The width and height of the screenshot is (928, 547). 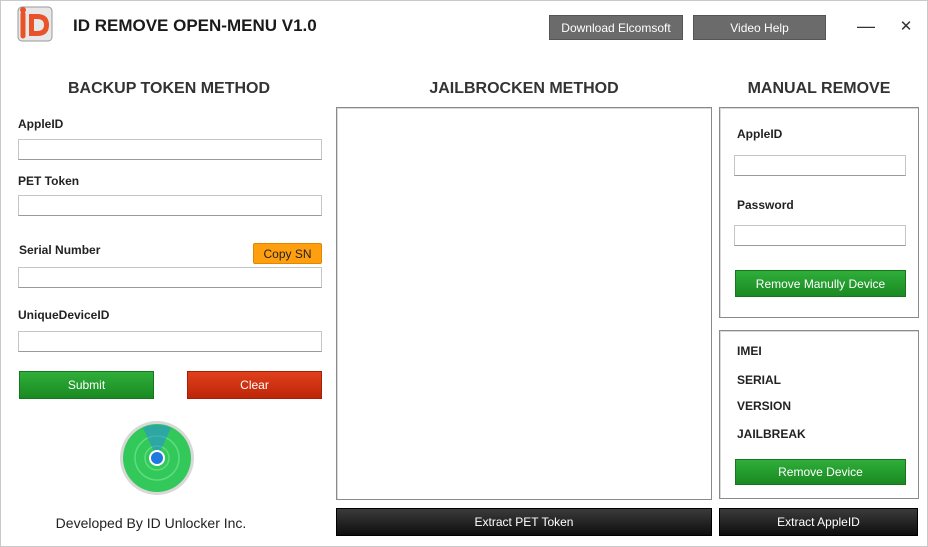 What do you see at coordinates (616, 27) in the screenshot?
I see `download-elcomsoft-button: Download Elcomsoft` at bounding box center [616, 27].